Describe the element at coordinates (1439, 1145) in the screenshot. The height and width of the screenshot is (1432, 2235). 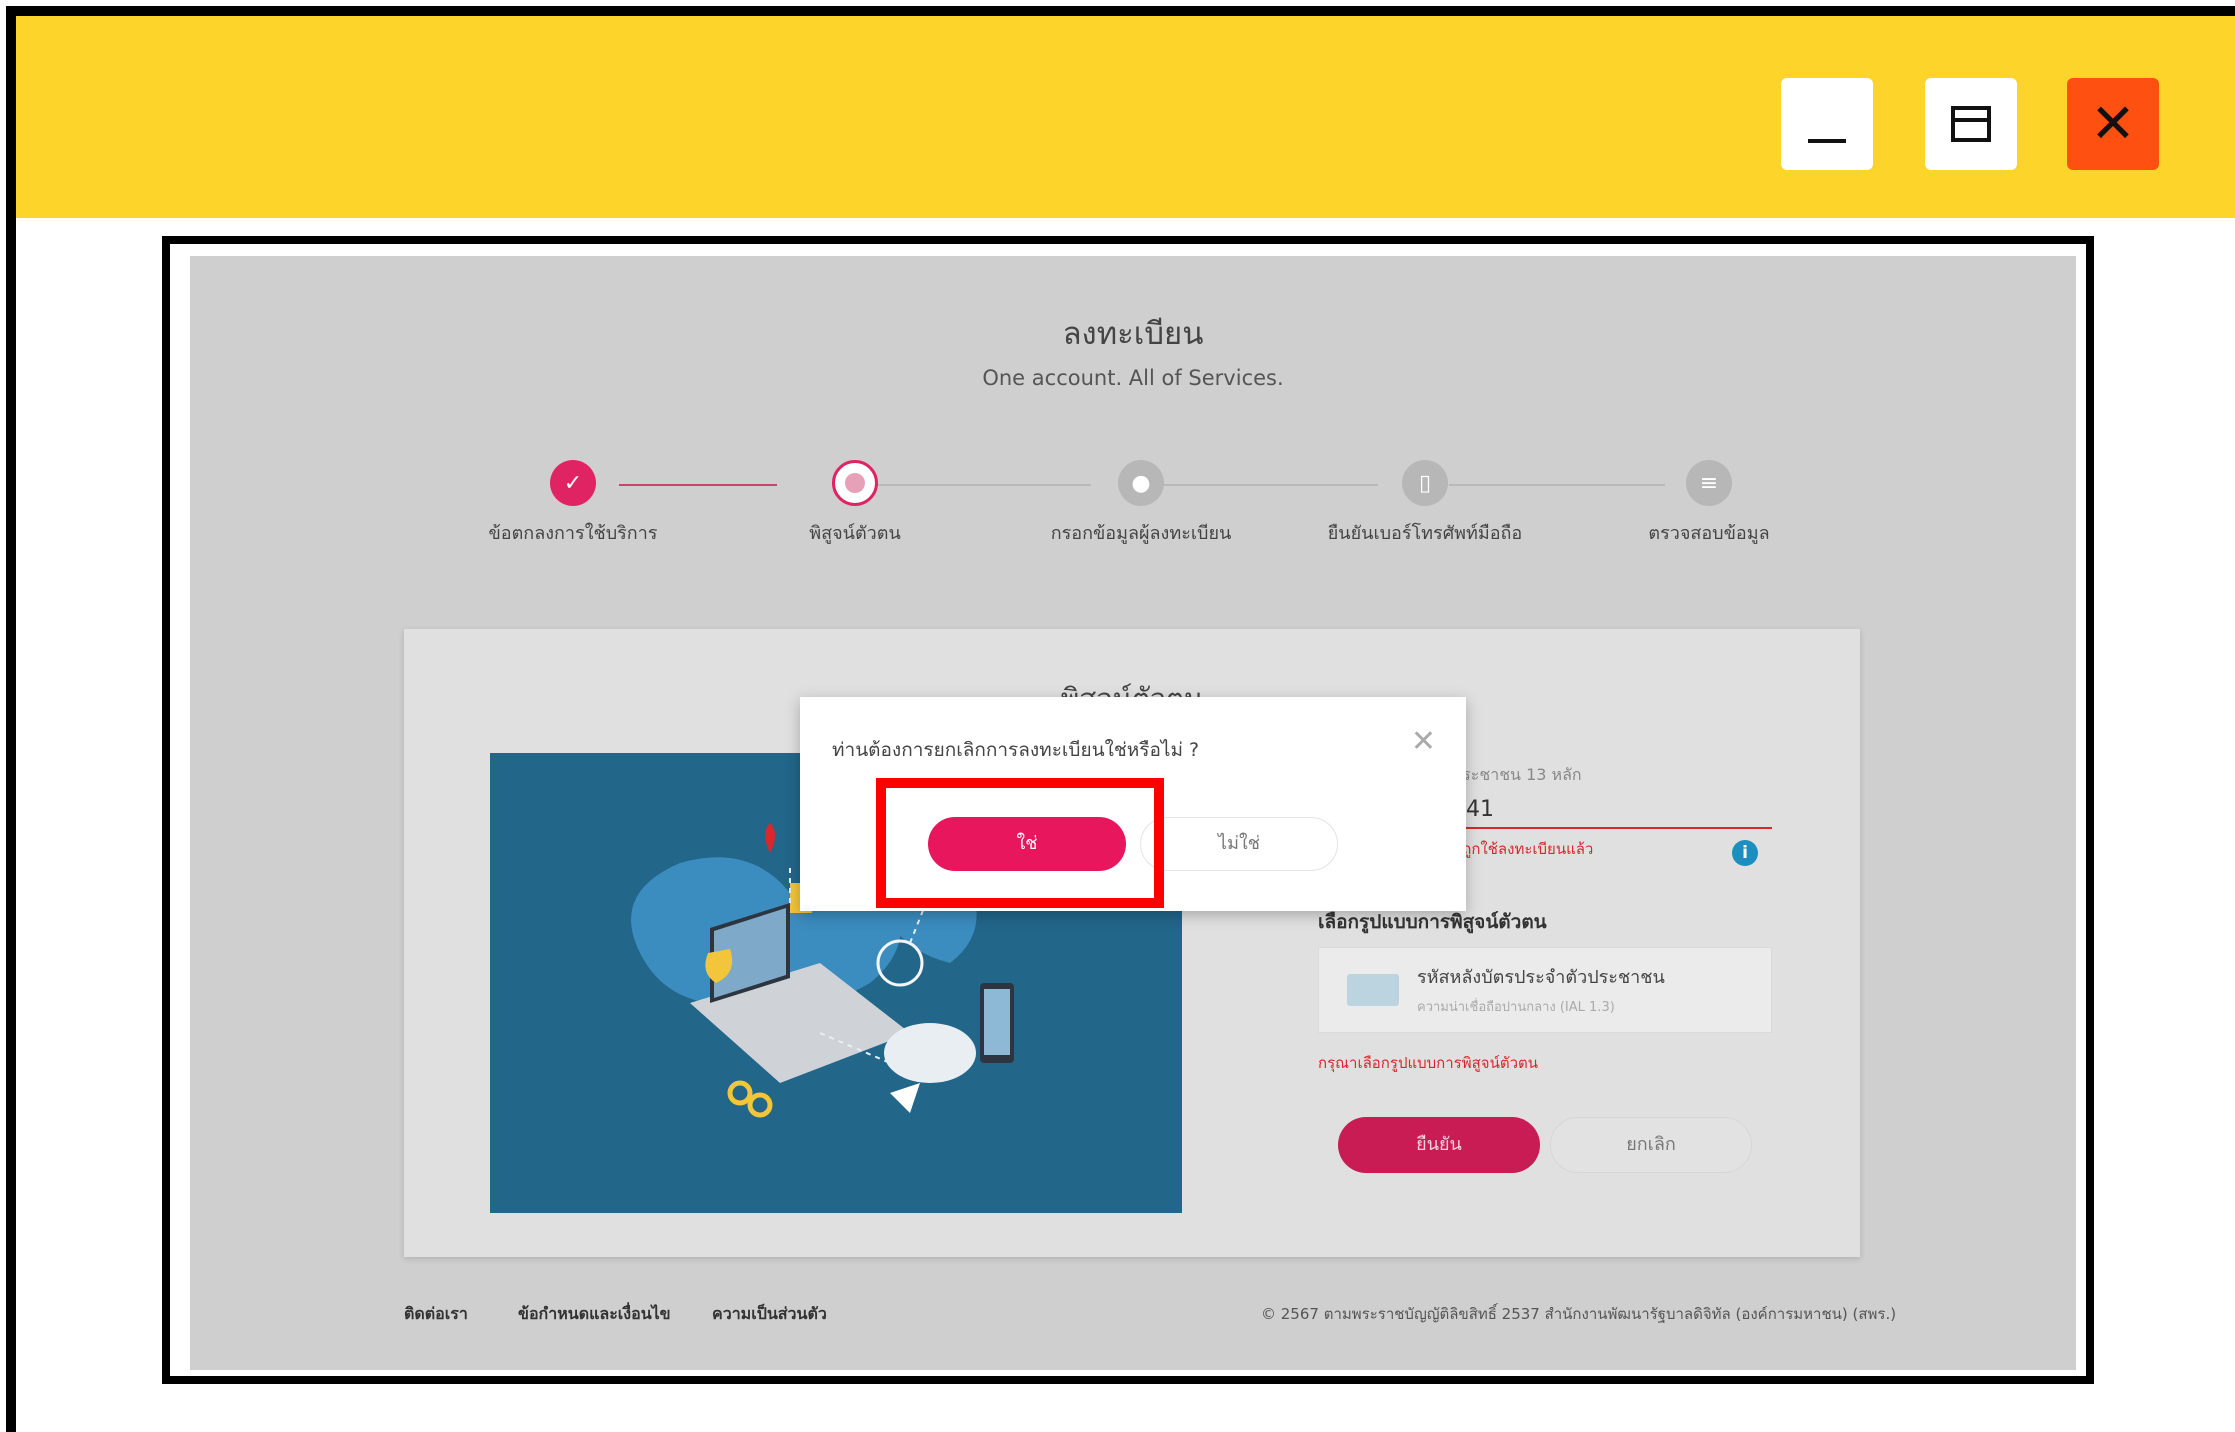
I see `confirm-button: ยืนยัน` at that location.